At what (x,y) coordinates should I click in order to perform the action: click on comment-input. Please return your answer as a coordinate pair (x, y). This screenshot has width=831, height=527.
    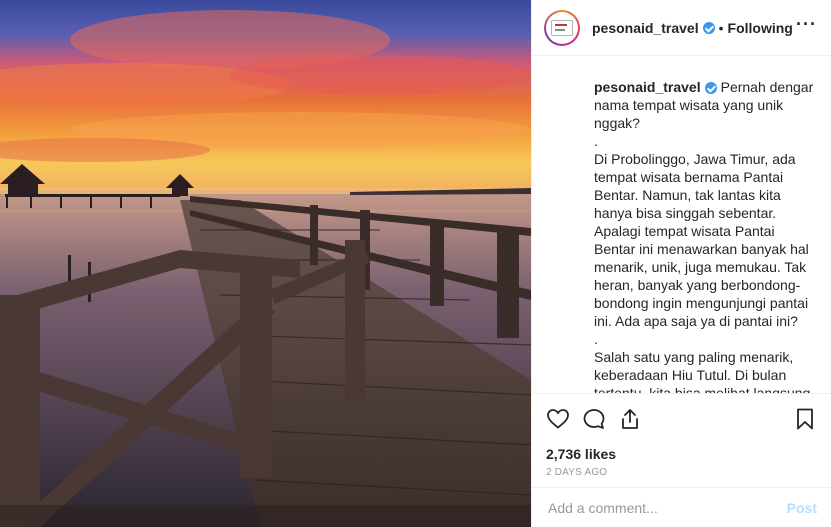
    Looking at the image, I should click on (666, 507).